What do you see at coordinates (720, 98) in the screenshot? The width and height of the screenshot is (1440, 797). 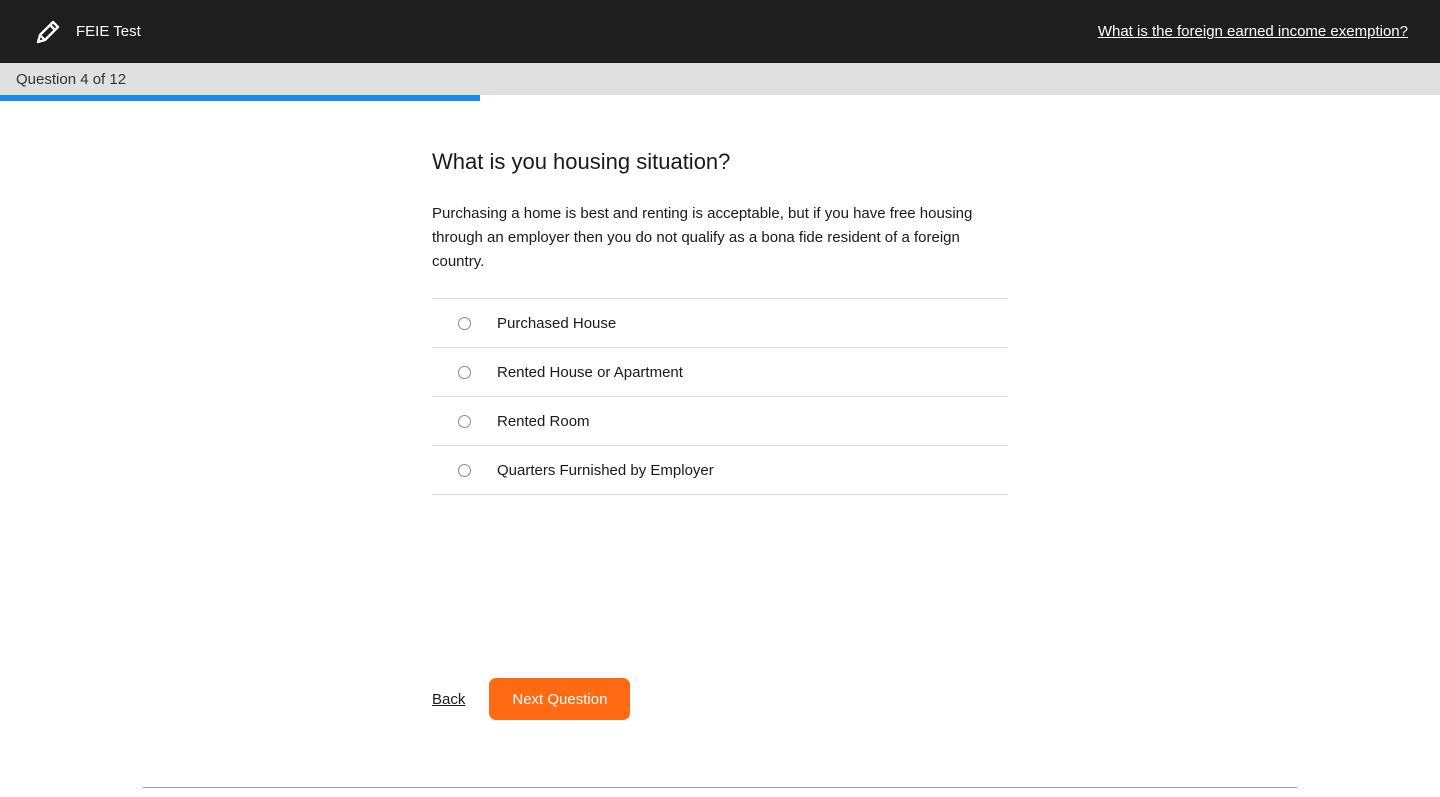 I see `progress-track` at bounding box center [720, 98].